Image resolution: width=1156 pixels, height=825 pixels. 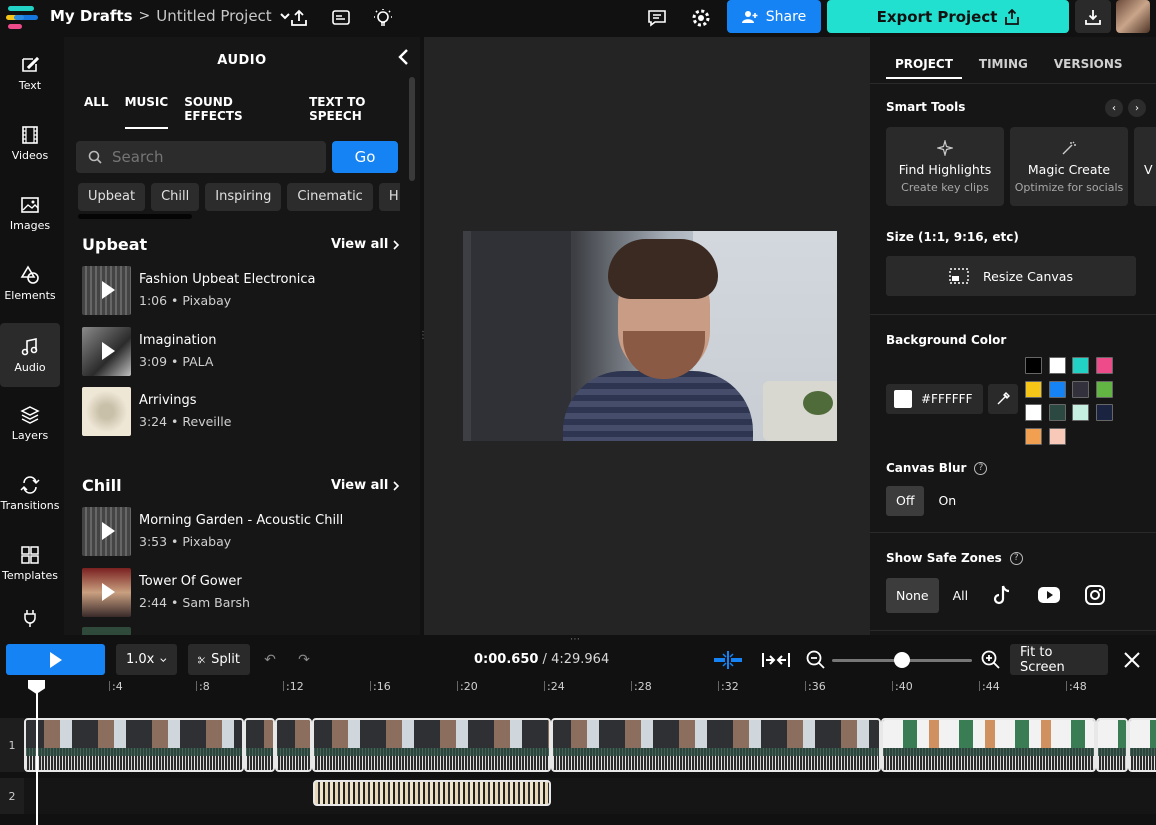 I want to click on rail-item-images: Images, so click(x=30, y=213).